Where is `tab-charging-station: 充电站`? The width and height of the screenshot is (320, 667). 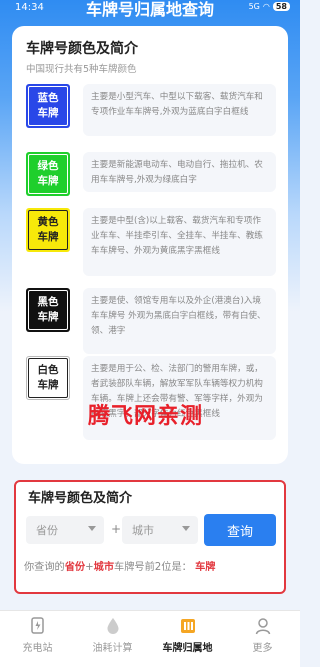 tab-charging-station: 充电站 is located at coordinates (37, 639).